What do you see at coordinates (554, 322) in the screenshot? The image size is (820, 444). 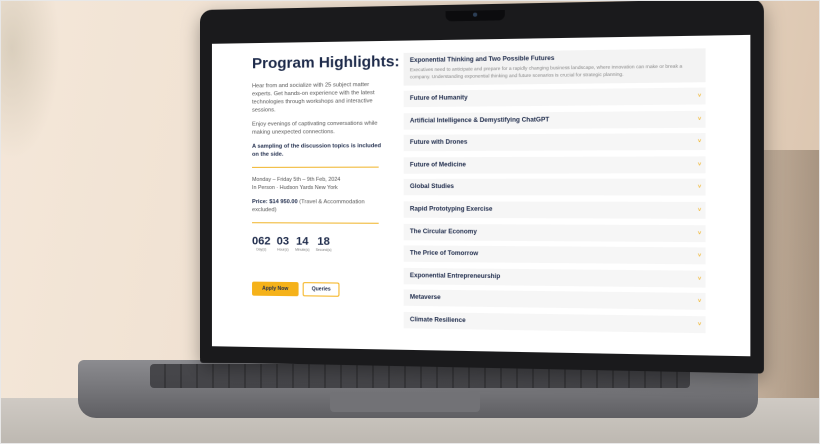 I see `accordion-item: Climate Resilience ˅` at bounding box center [554, 322].